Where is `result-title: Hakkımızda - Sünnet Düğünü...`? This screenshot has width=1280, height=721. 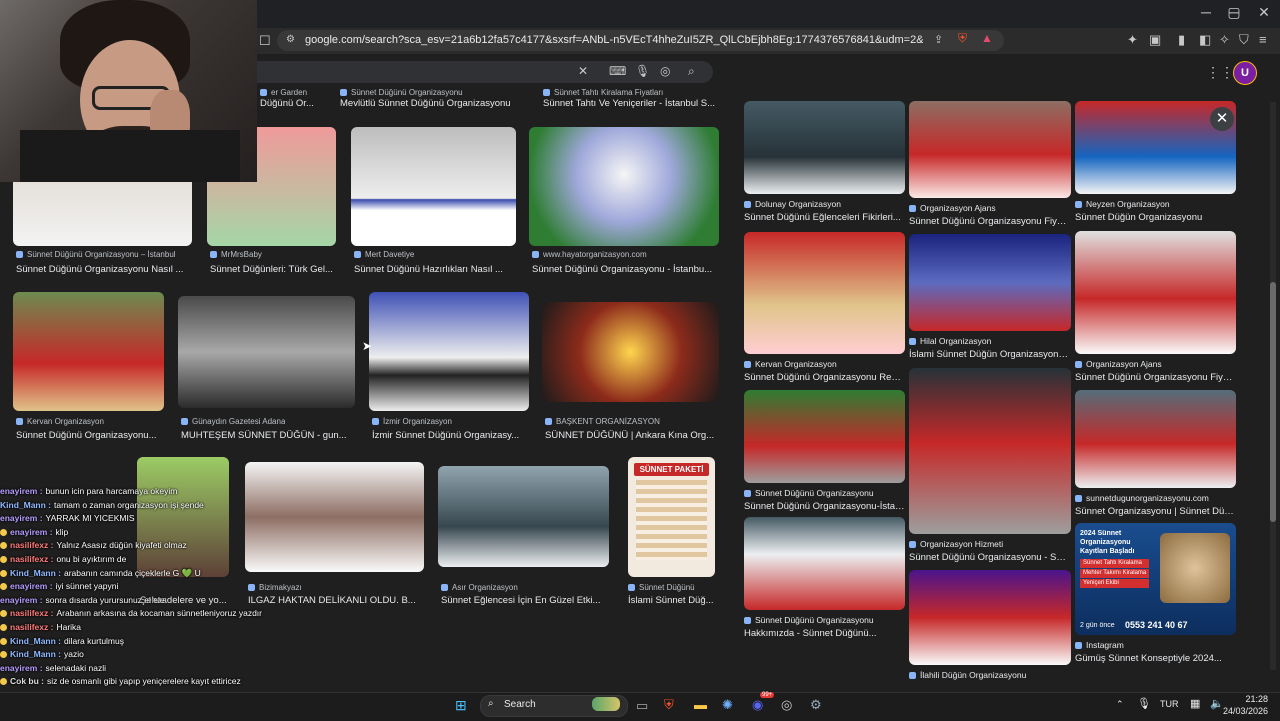 result-title: Hakkımızda - Sünnet Düğünü... is located at coordinates (810, 633).